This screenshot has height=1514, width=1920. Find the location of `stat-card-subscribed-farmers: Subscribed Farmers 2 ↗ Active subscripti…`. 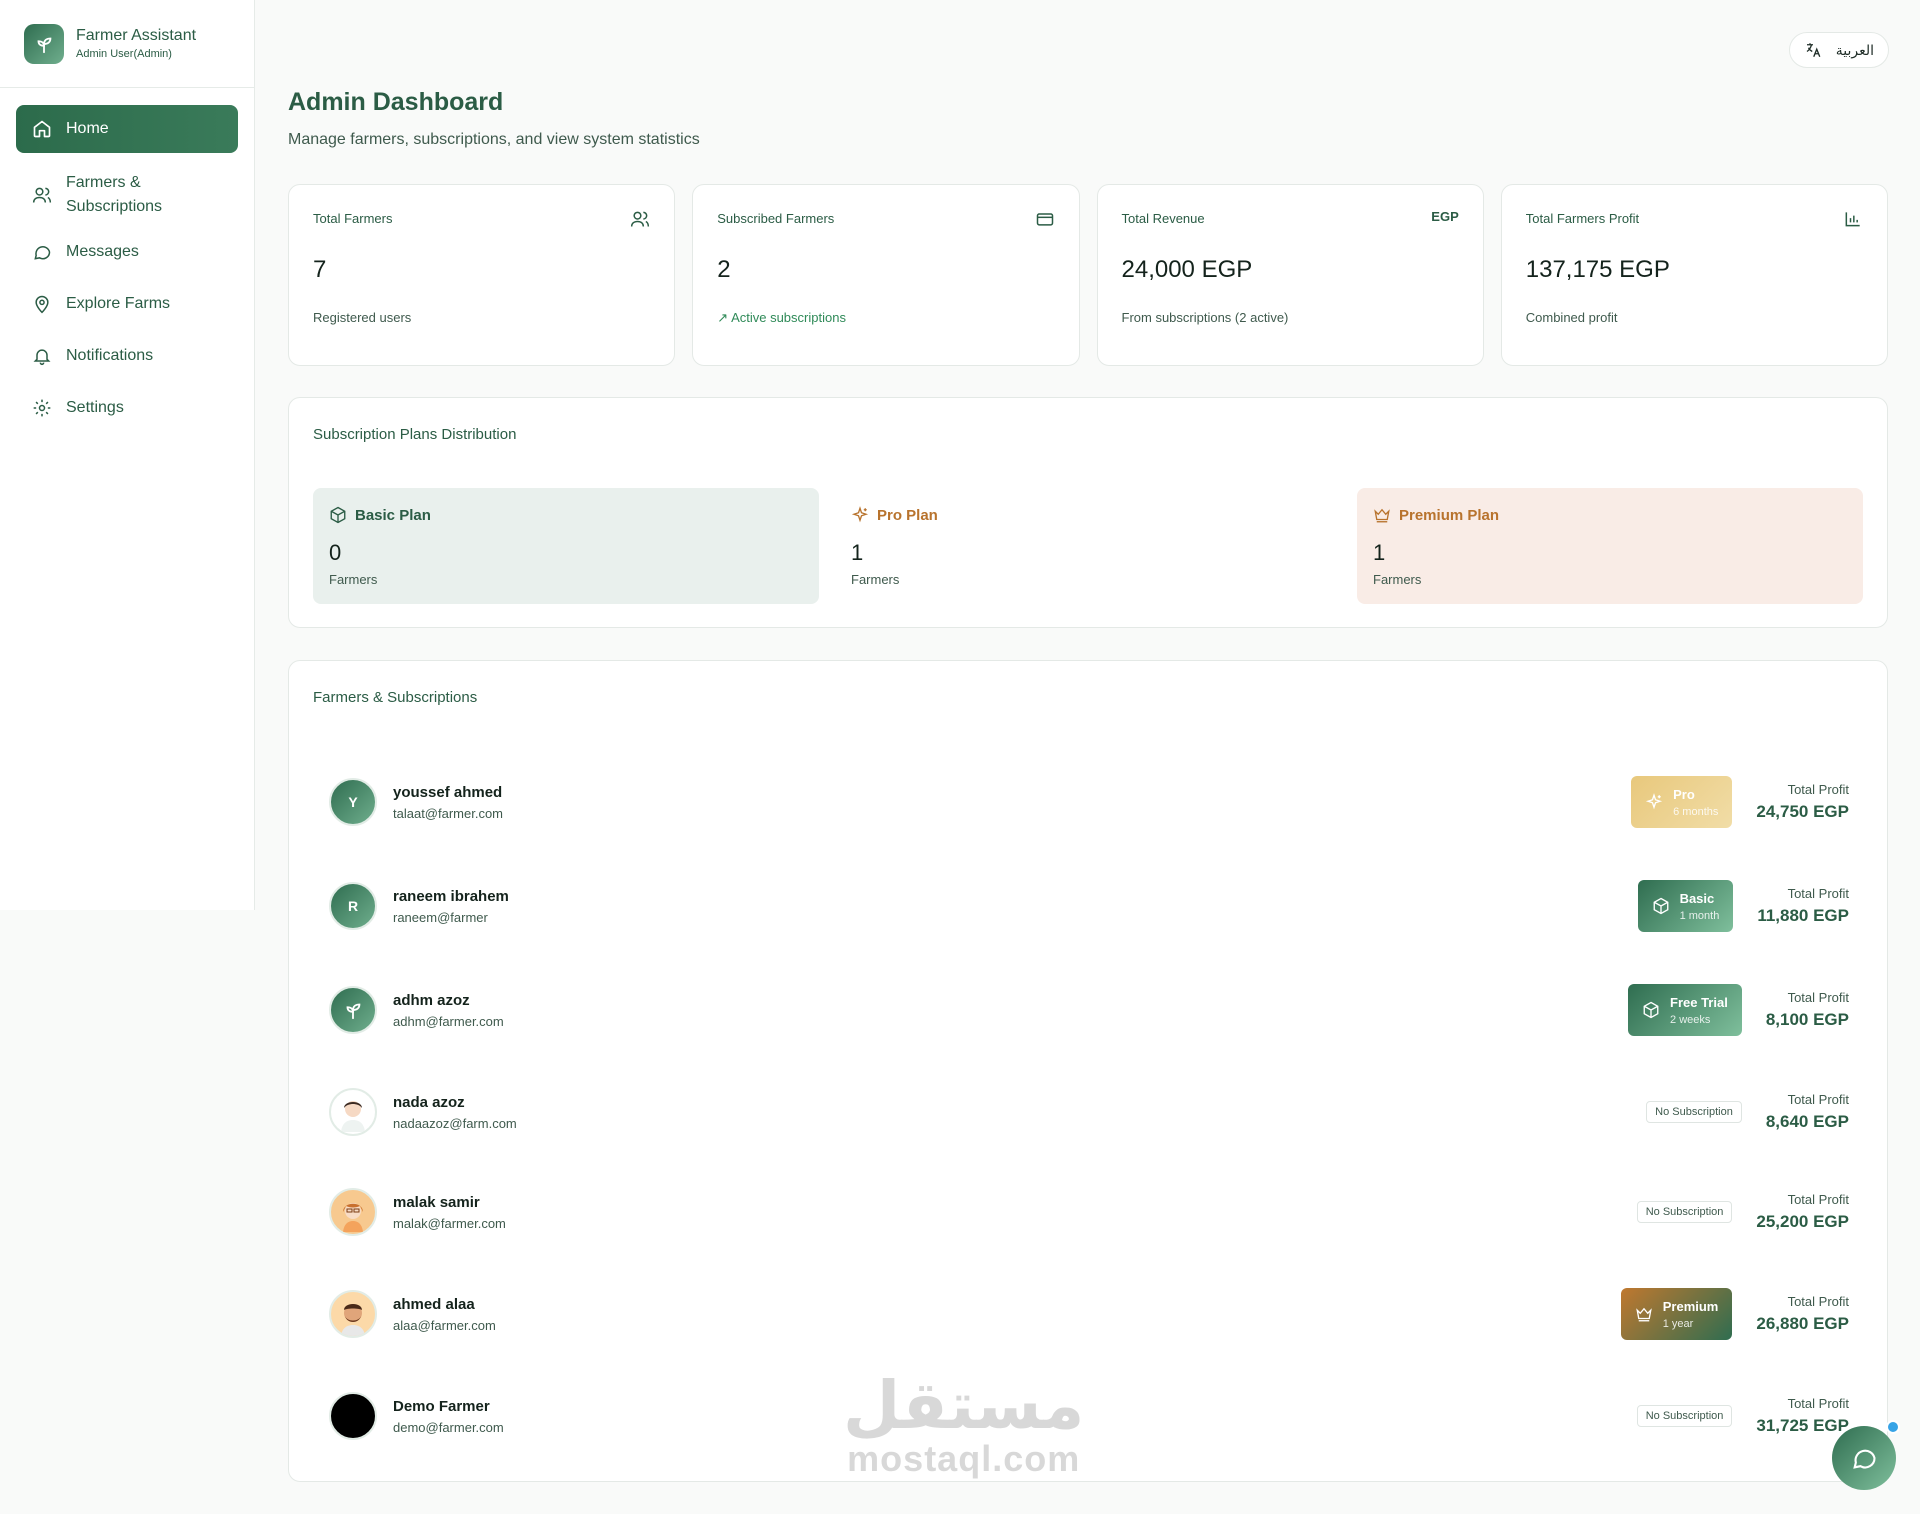

stat-card-subscribed-farmers: Subscribed Farmers 2 ↗ Active subscripti… is located at coordinates (886, 275).